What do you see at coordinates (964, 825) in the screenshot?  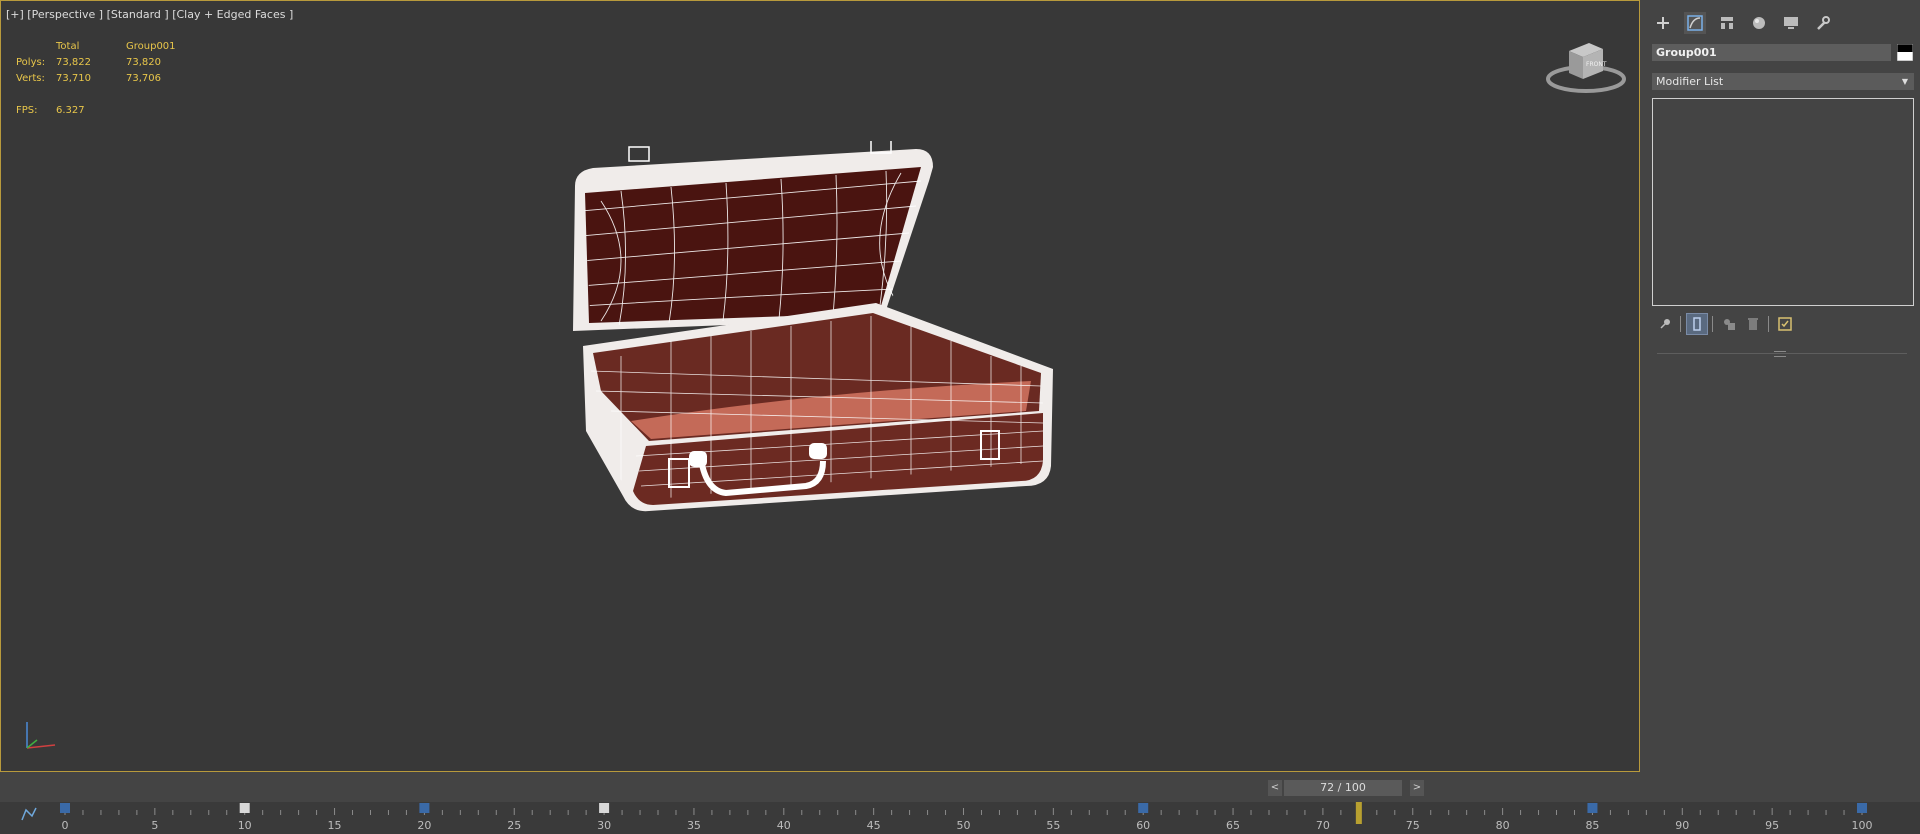 I see `timeline-tick-label: 50` at bounding box center [964, 825].